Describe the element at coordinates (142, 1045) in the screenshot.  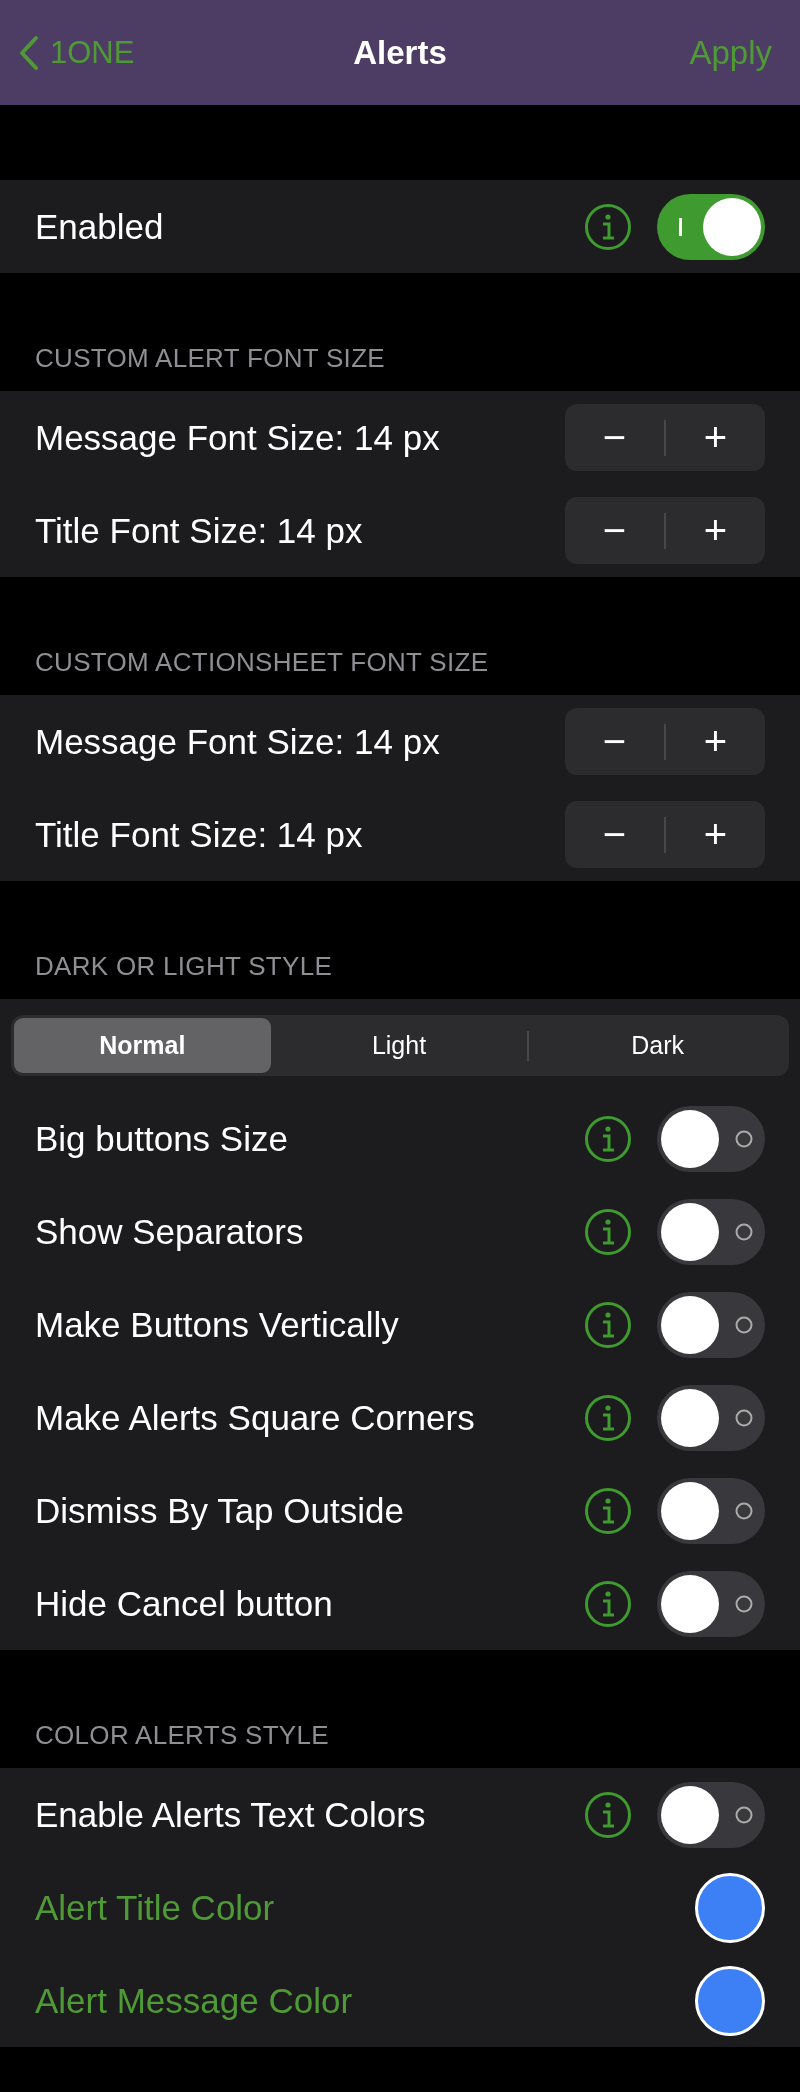
I see `segment-tab: Normal` at that location.